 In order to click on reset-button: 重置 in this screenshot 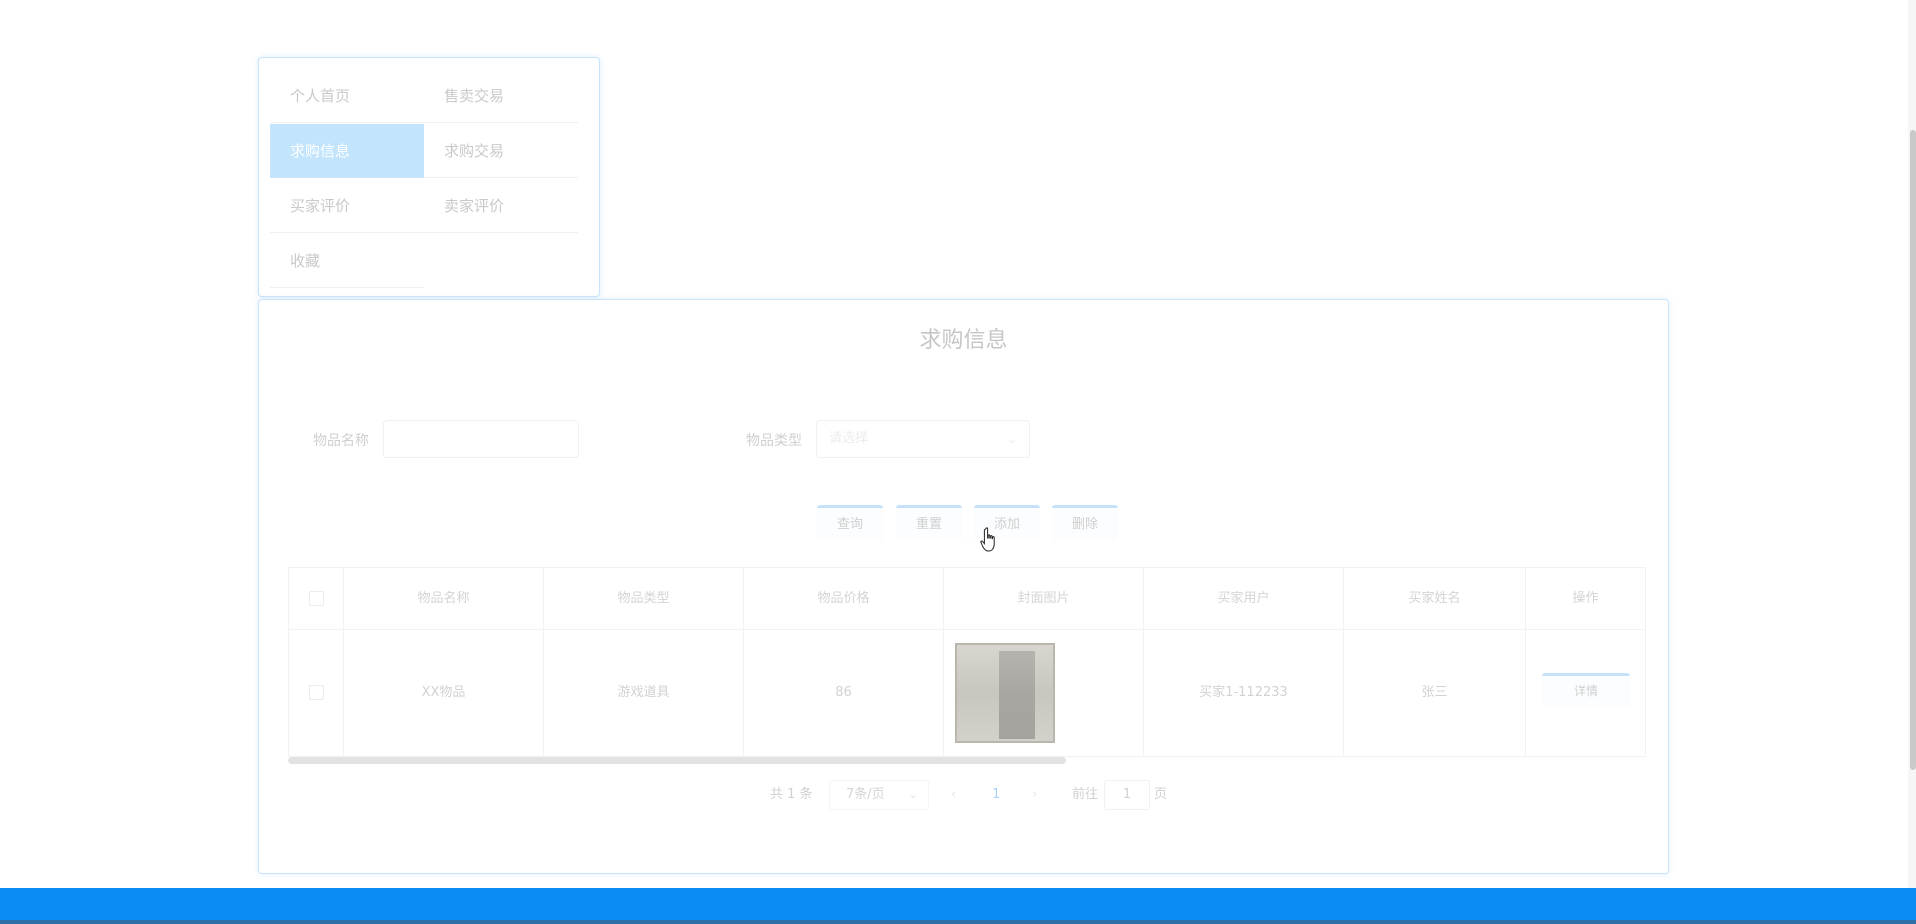, I will do `click(929, 523)`.